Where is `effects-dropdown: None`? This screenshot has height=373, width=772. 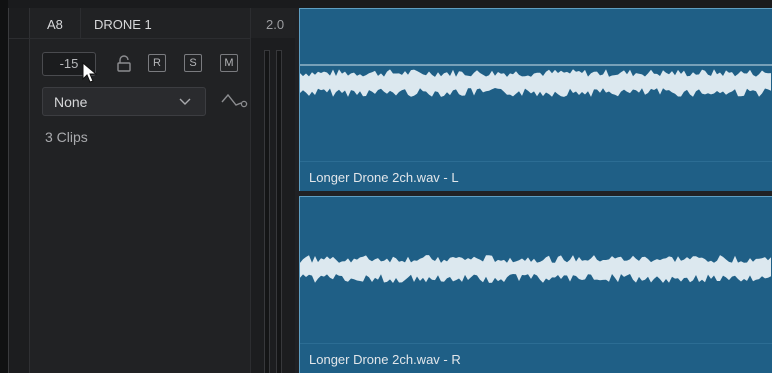
effects-dropdown: None is located at coordinates (124, 101).